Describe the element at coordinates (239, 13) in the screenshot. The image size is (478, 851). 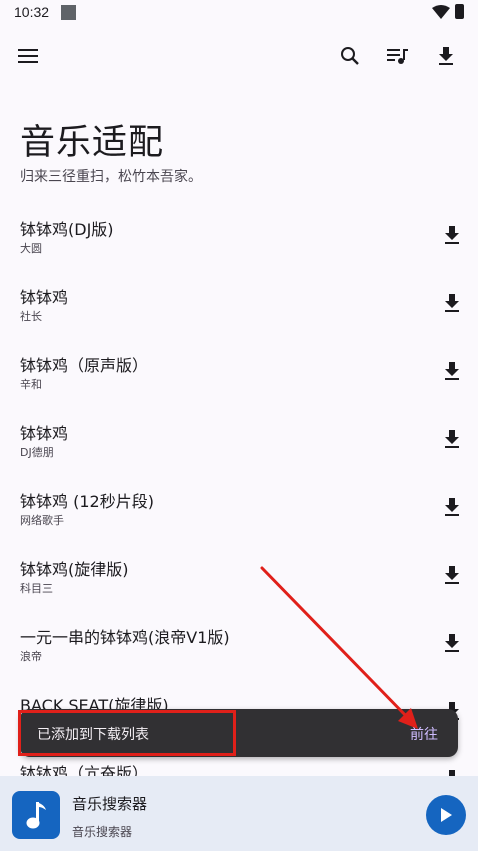
I see `status-bar: 10:32` at that location.